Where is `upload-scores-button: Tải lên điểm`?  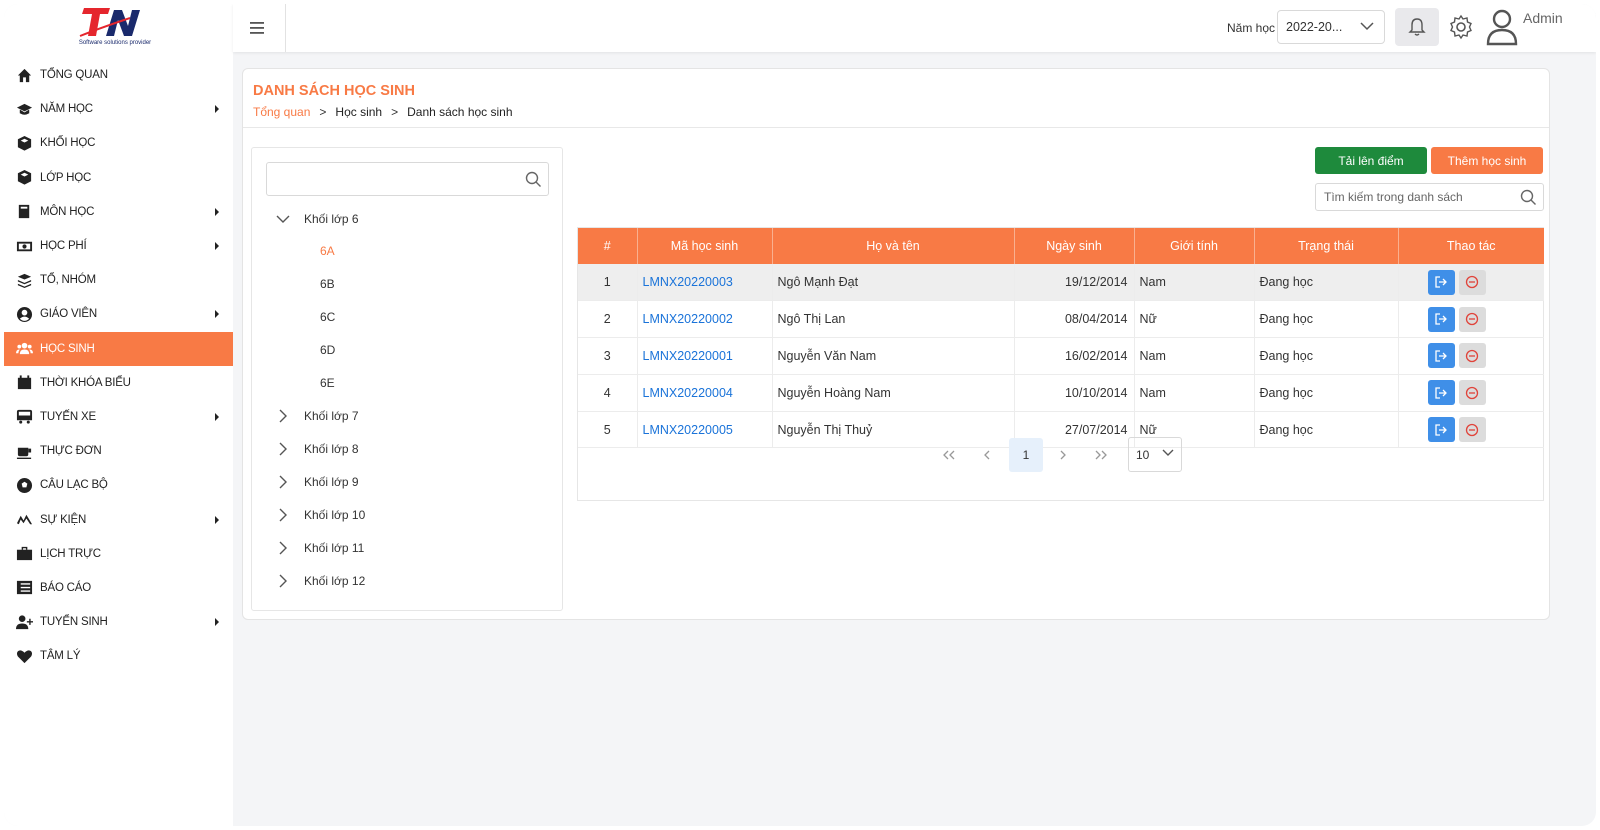
upload-scores-button: Tải lên điểm is located at coordinates (1371, 160).